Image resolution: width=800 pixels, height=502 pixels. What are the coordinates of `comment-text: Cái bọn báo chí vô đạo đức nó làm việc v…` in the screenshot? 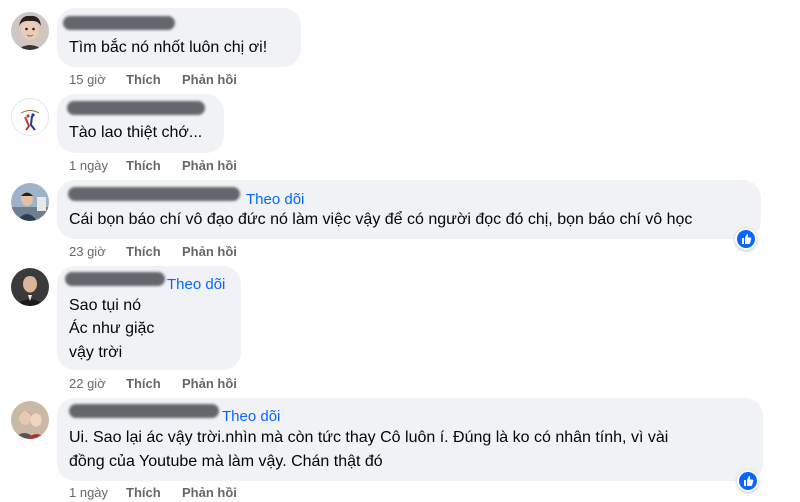 It's located at (381, 219).